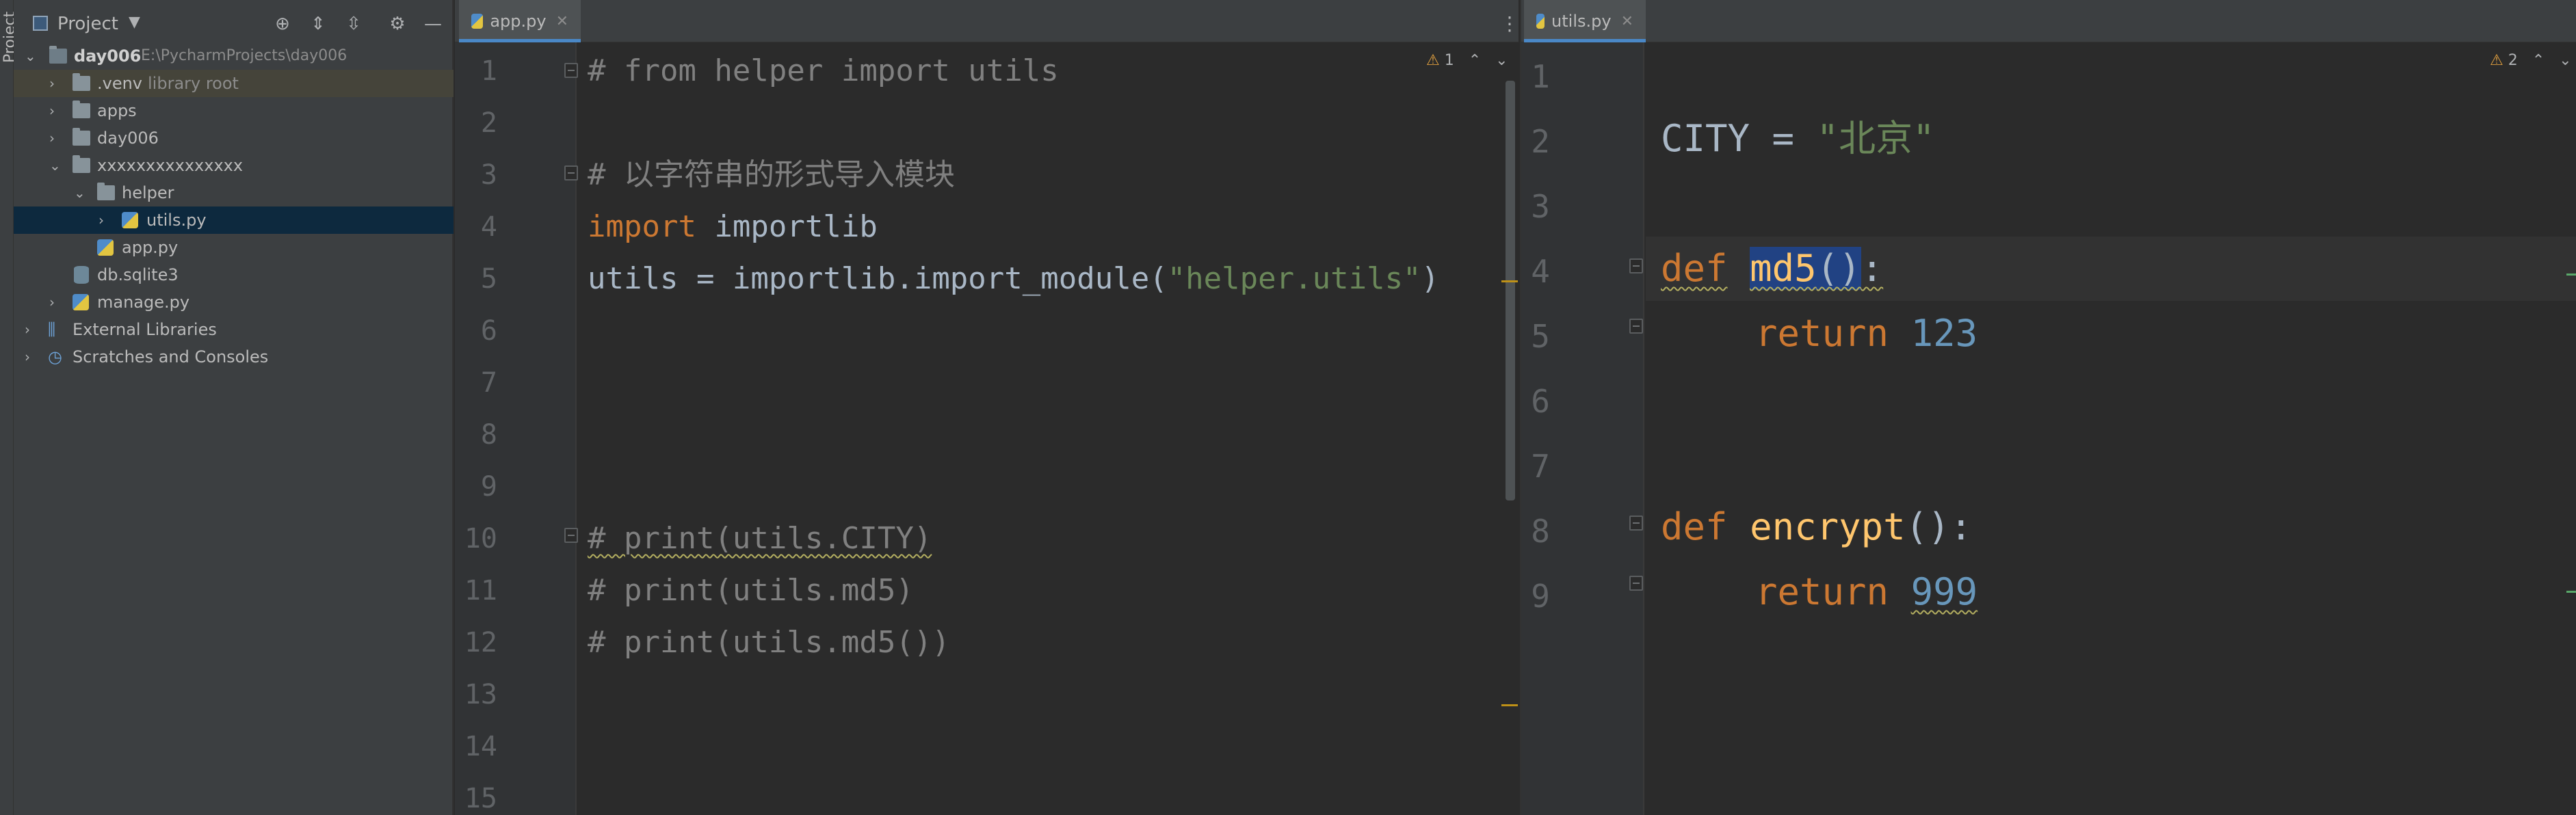 The height and width of the screenshot is (815, 2576). What do you see at coordinates (117, 110) in the screenshot?
I see `tree-item-label: apps` at bounding box center [117, 110].